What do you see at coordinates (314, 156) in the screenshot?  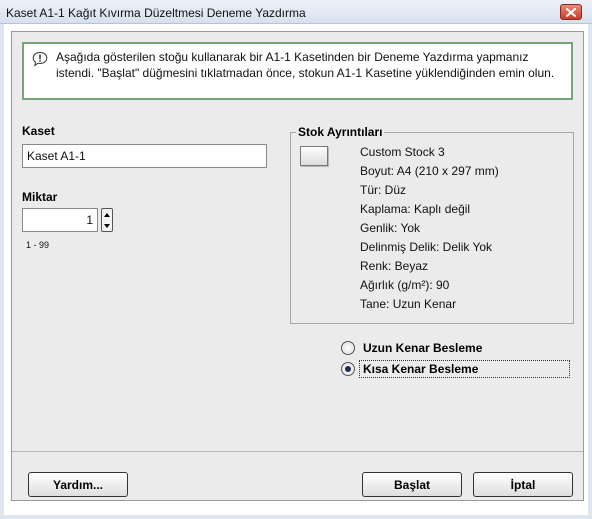 I see `paper-stock-icon` at bounding box center [314, 156].